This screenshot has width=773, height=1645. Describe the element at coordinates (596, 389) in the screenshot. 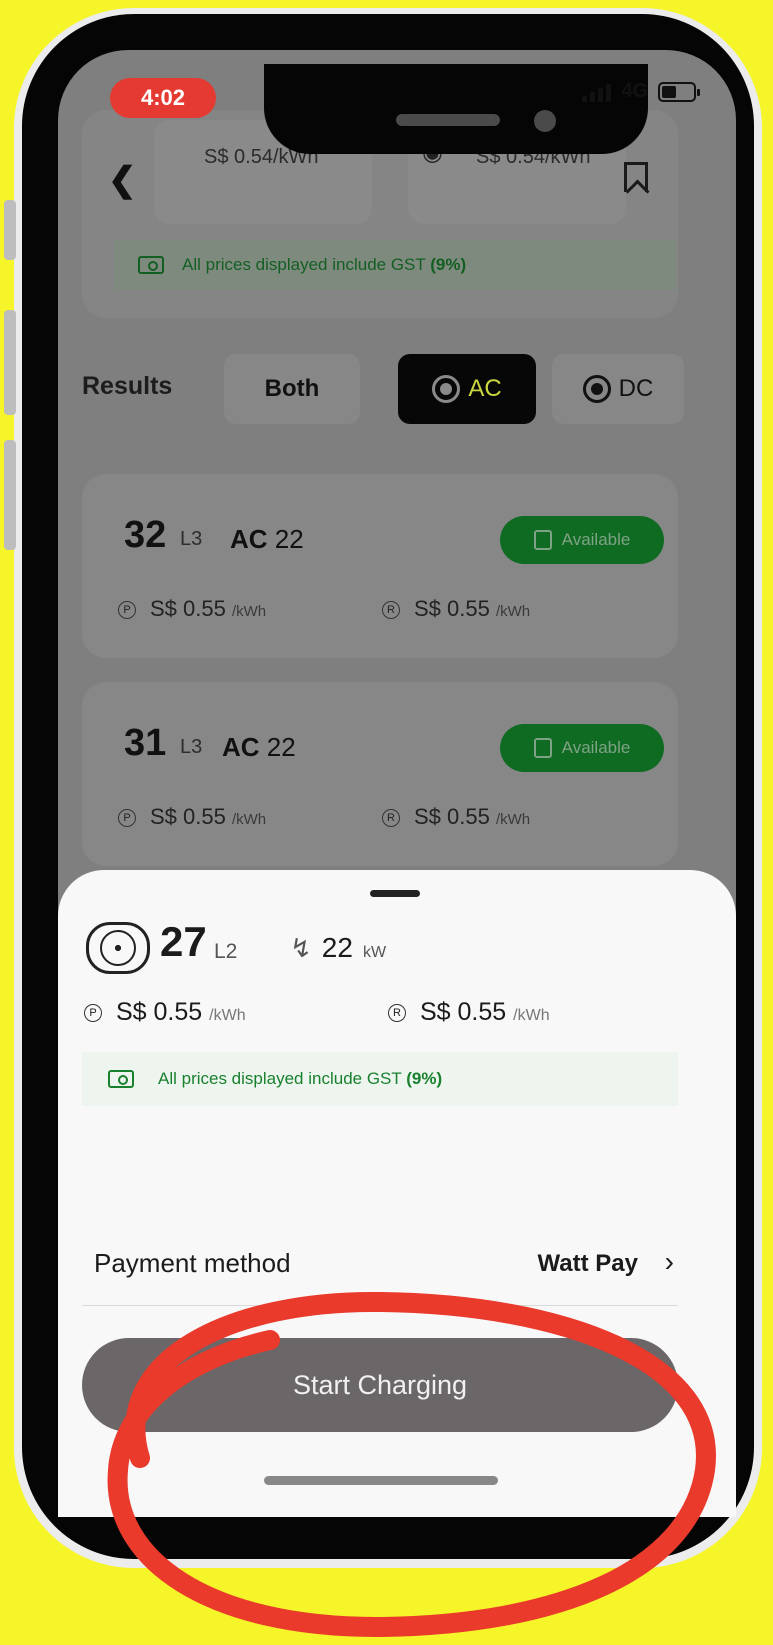

I see `dc-plug-icon` at that location.